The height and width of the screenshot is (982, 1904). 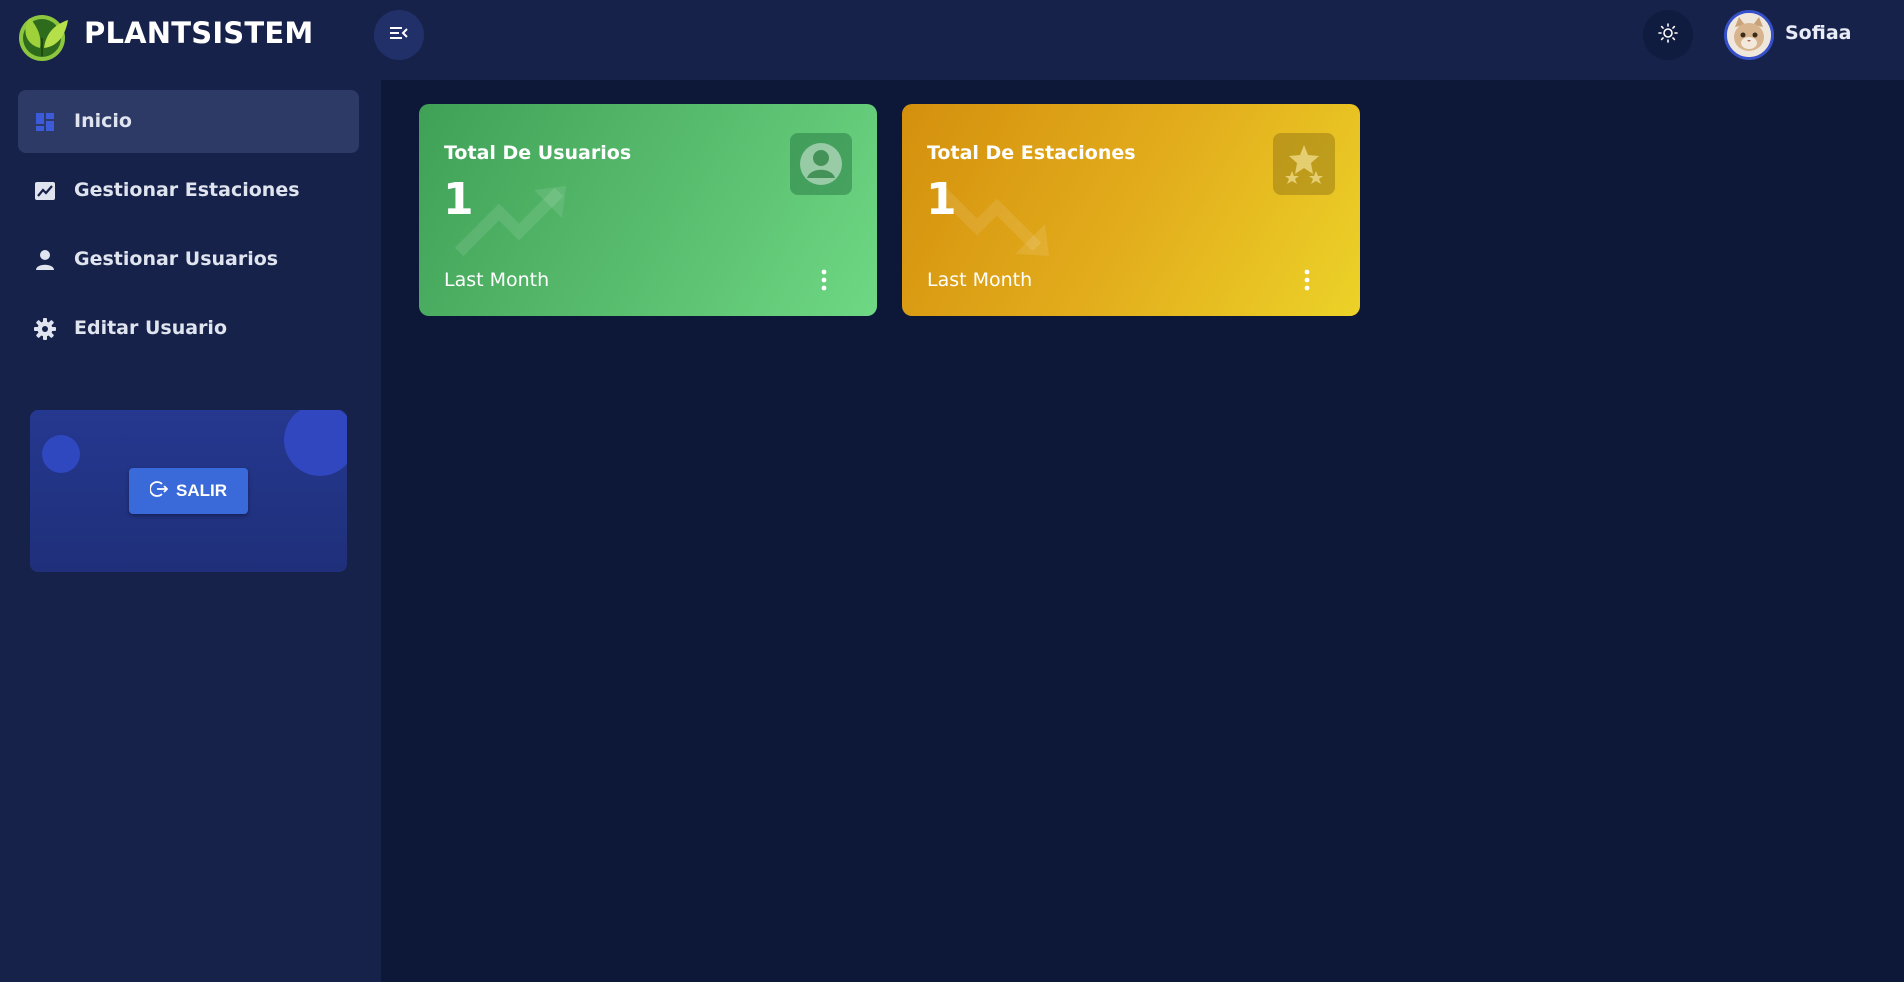 What do you see at coordinates (1131, 210) in the screenshot?
I see `card-total-estaciones: Total De Estaciones 1 Last Month` at bounding box center [1131, 210].